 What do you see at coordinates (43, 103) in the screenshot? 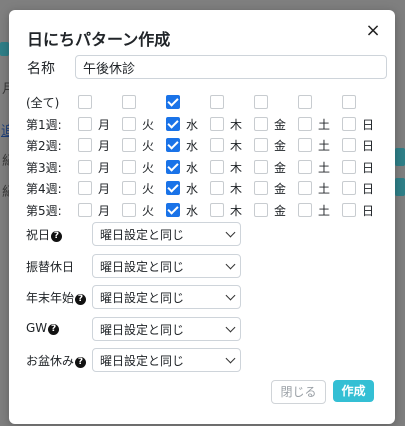
I see `week-row-label: (全て)` at bounding box center [43, 103].